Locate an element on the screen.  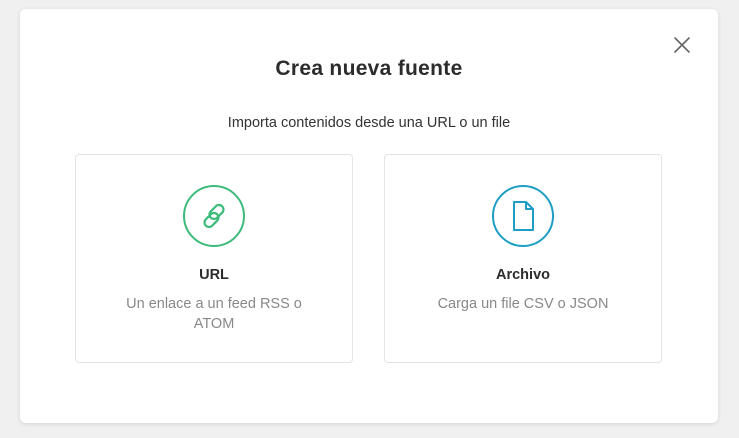
file-option-description: Carga un file CSV o JSON is located at coordinates (523, 304).